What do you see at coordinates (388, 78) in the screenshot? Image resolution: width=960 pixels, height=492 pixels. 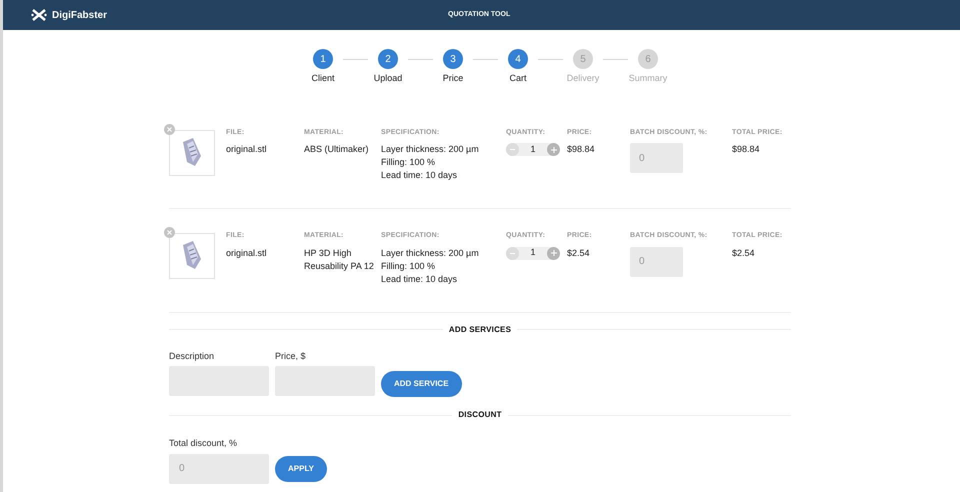 I see `step-label: Upload` at bounding box center [388, 78].